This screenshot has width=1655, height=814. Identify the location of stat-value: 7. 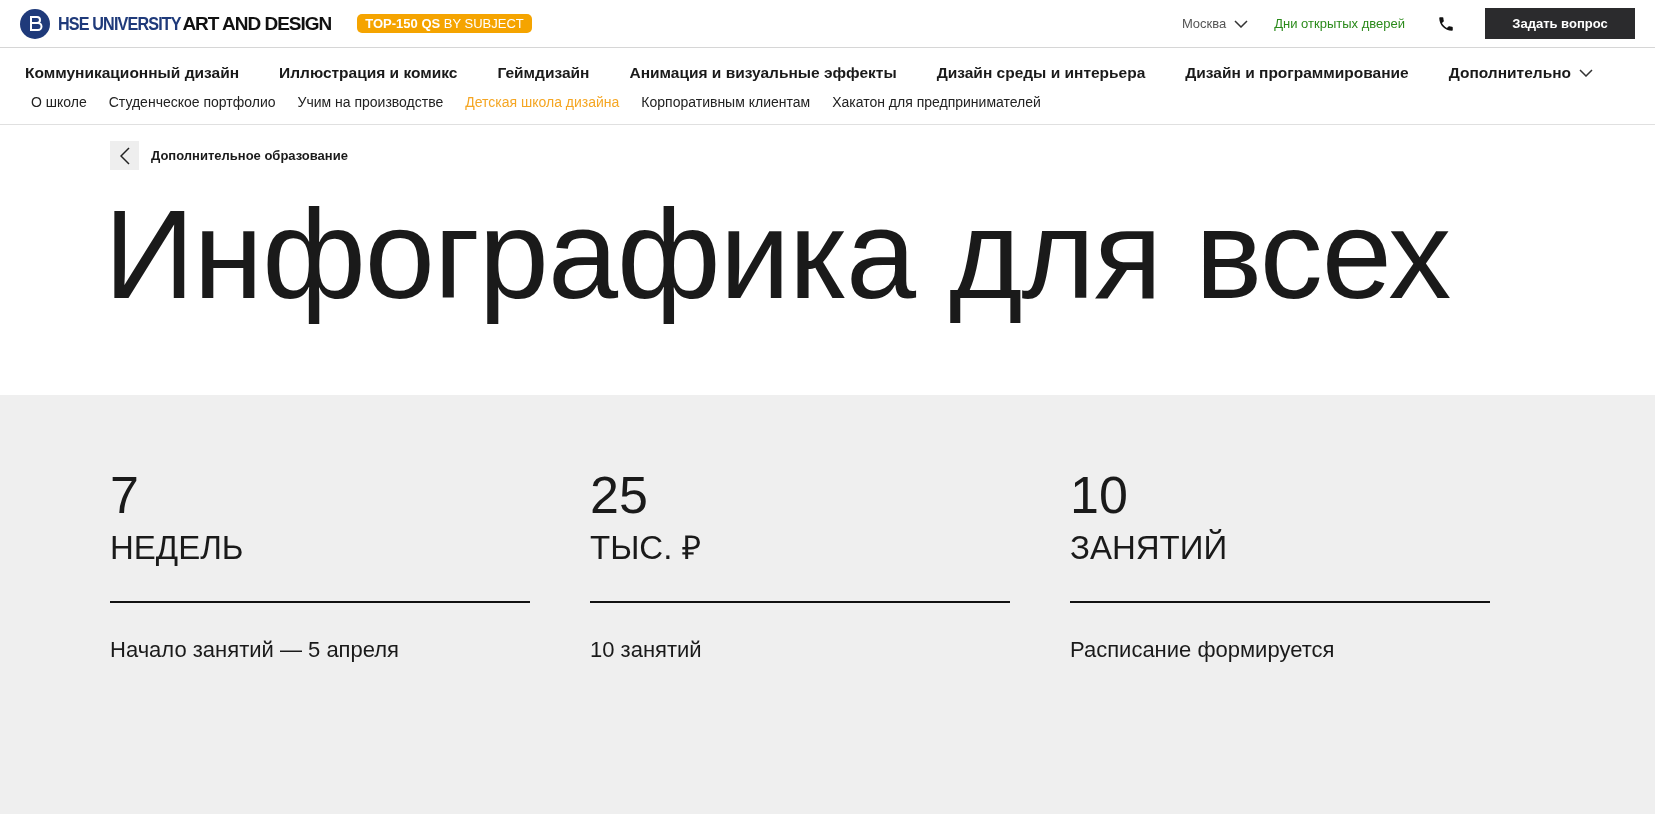
(125, 495).